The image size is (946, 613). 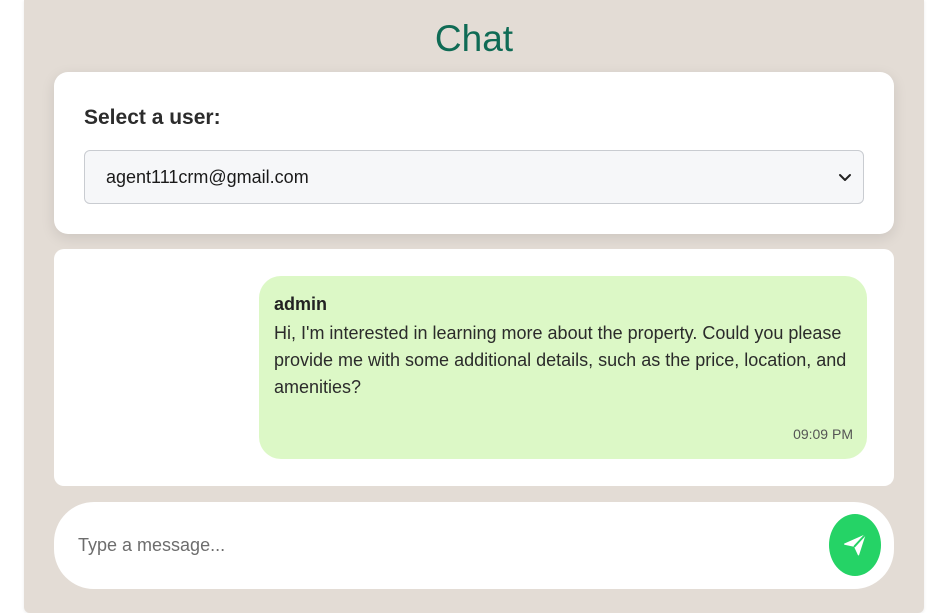 I want to click on user-select-label: Select a user:, so click(x=152, y=117).